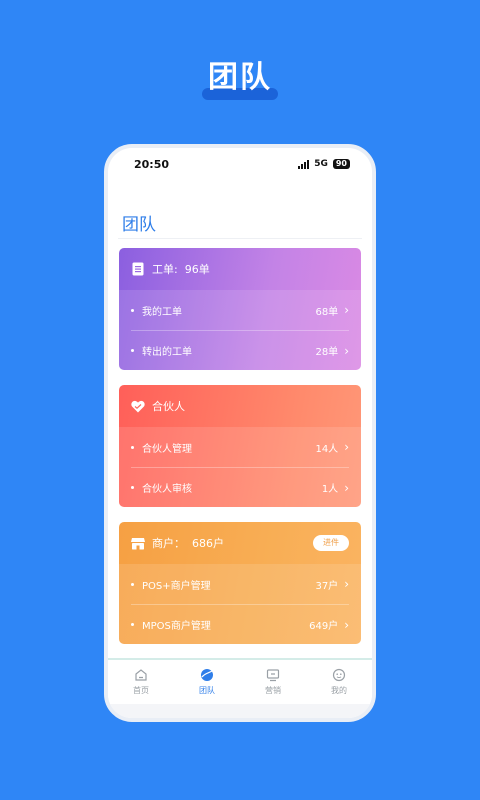  I want to click on partner-card-body: 合伙人管理 14人 › 合伙人审核 1人 ›, so click(240, 467).